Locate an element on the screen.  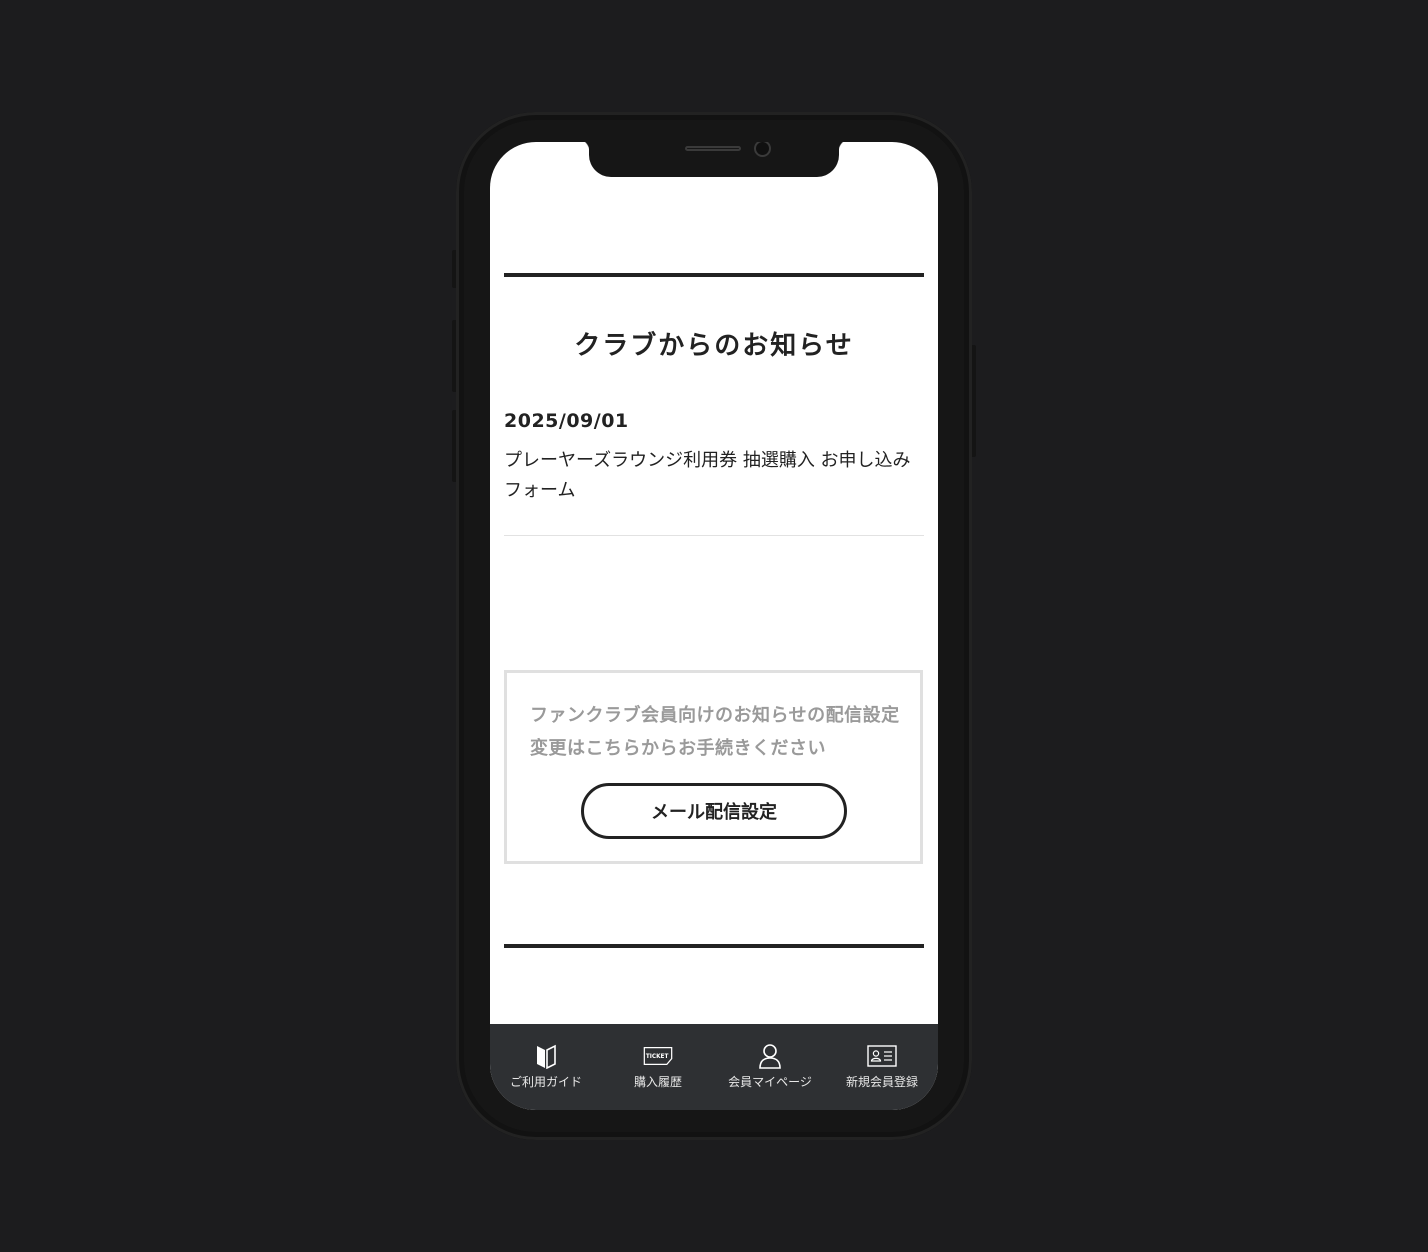
tab-new-member-registration-label: 新規会員登録 is located at coordinates (881, 1082).